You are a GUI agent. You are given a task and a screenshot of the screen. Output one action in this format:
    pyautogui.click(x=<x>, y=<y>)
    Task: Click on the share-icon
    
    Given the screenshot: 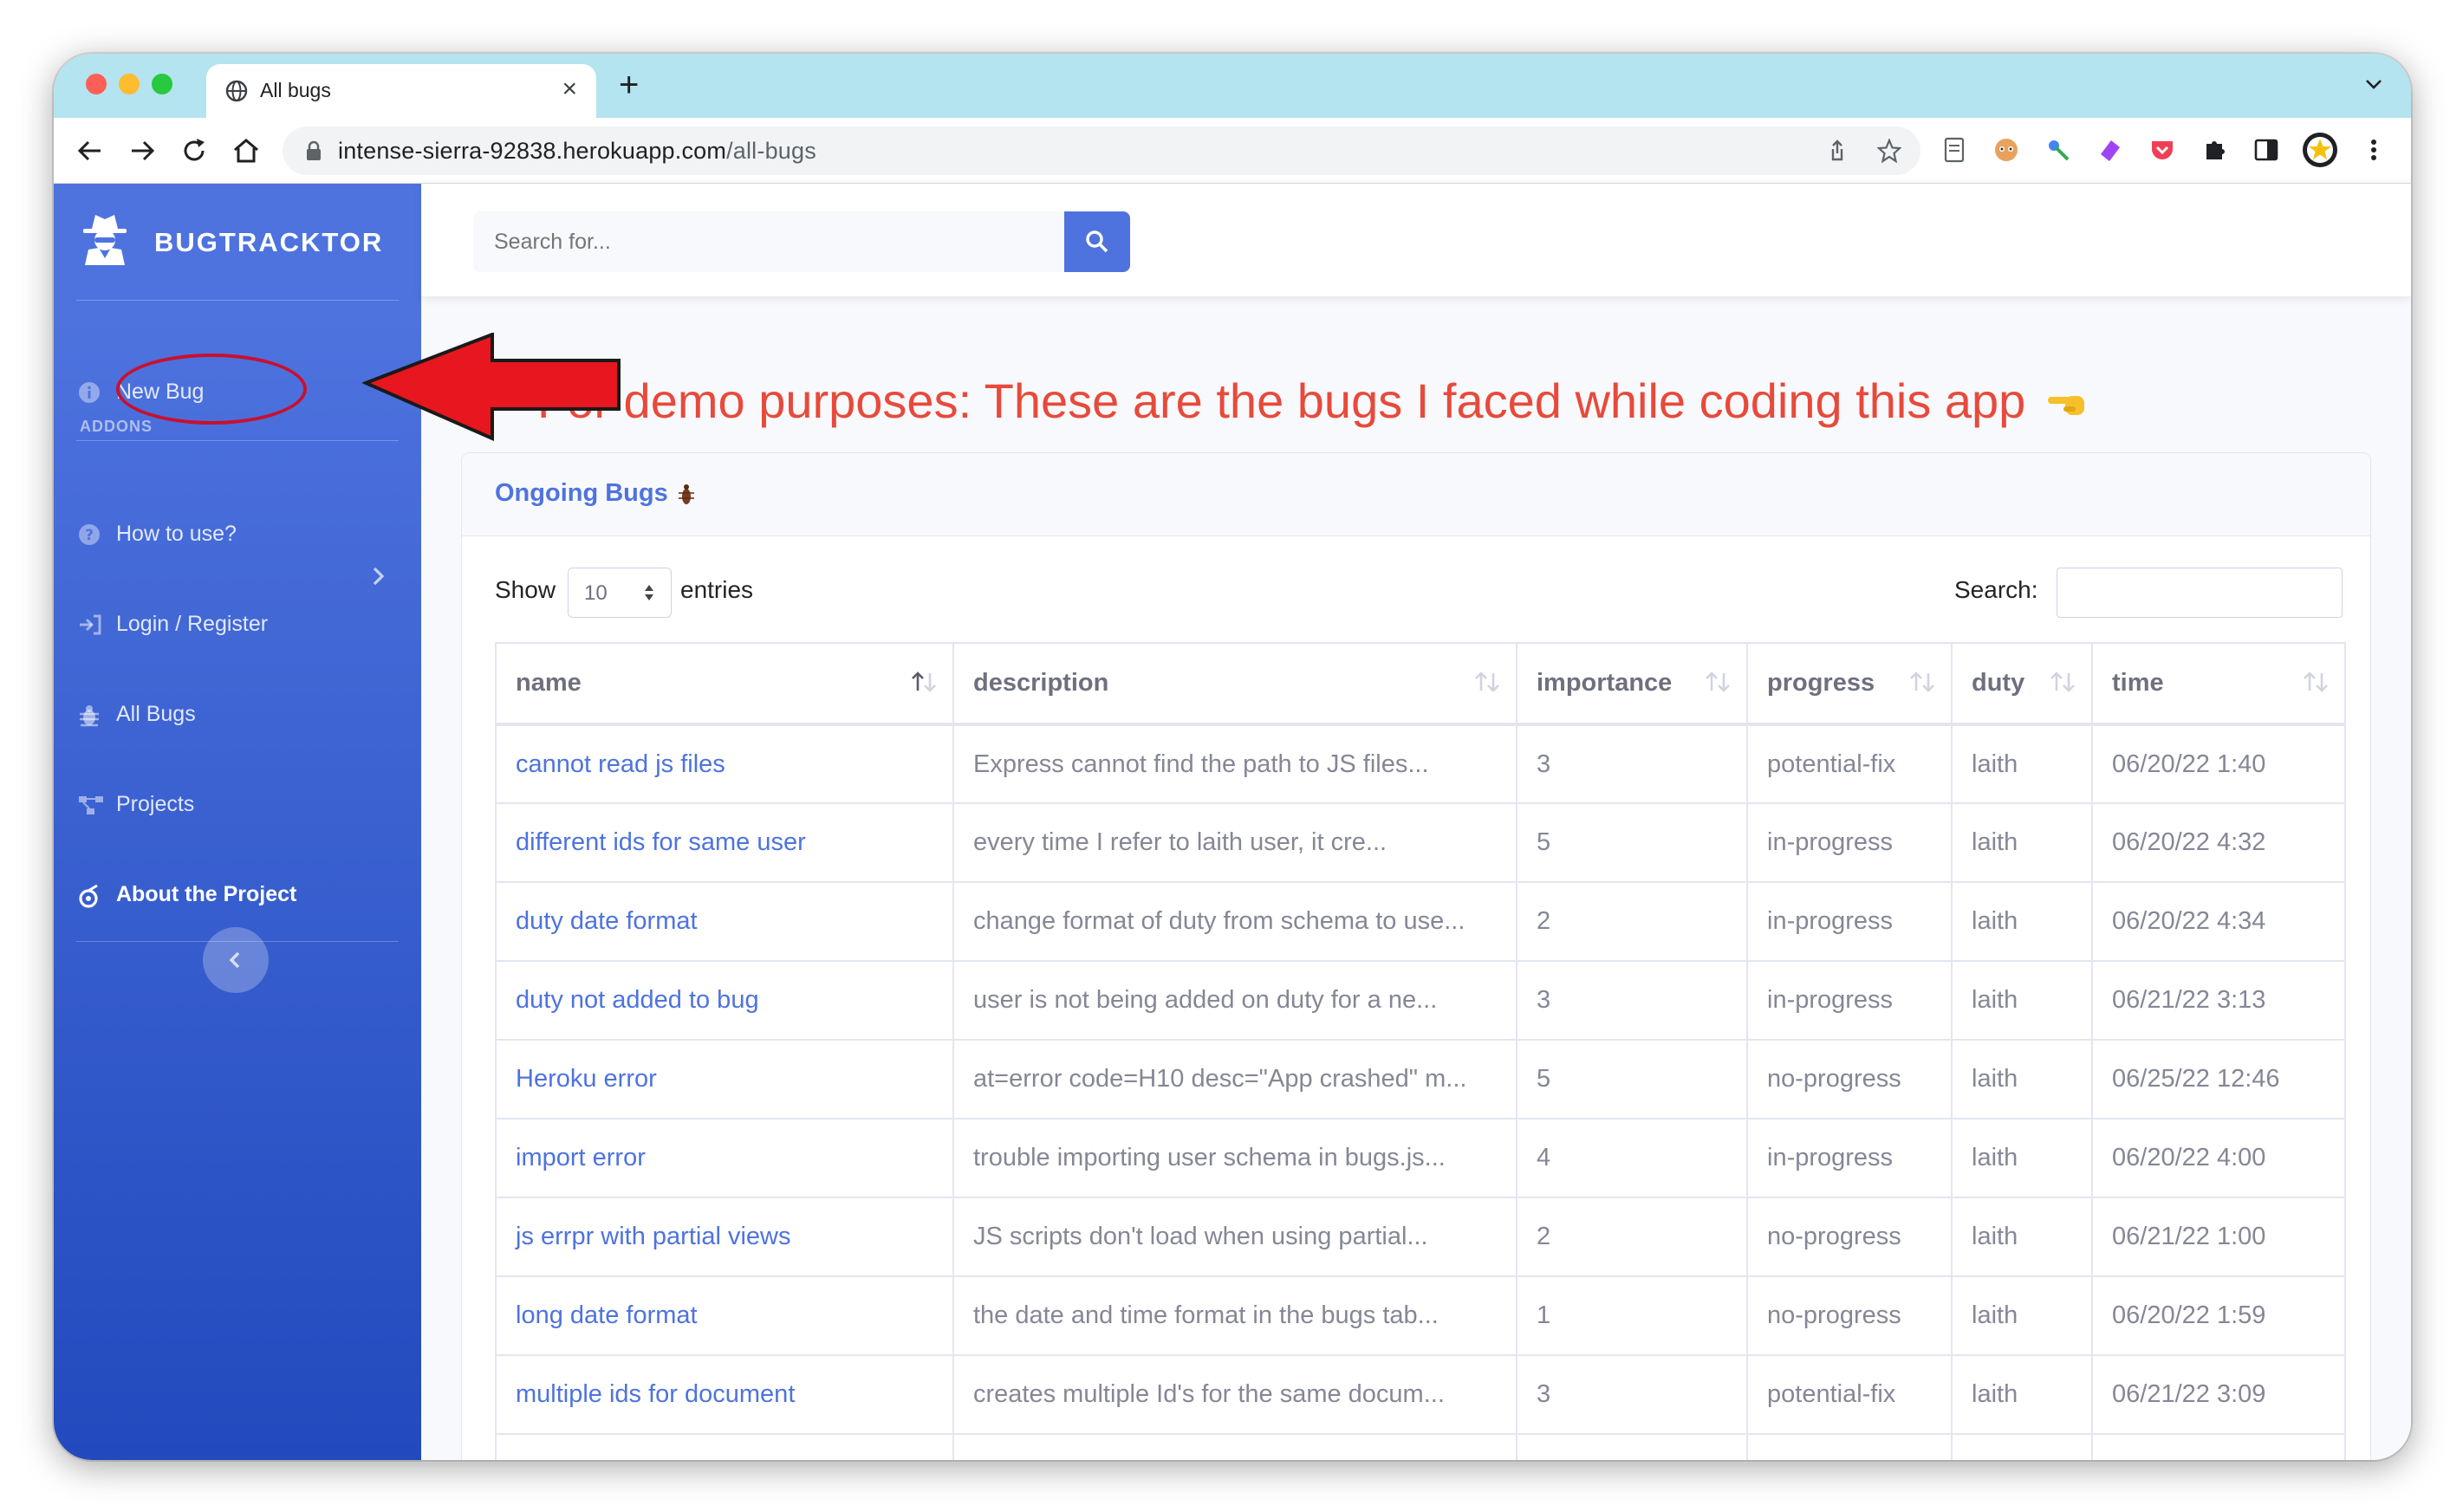 What is the action you would take?
    pyautogui.click(x=1837, y=151)
    